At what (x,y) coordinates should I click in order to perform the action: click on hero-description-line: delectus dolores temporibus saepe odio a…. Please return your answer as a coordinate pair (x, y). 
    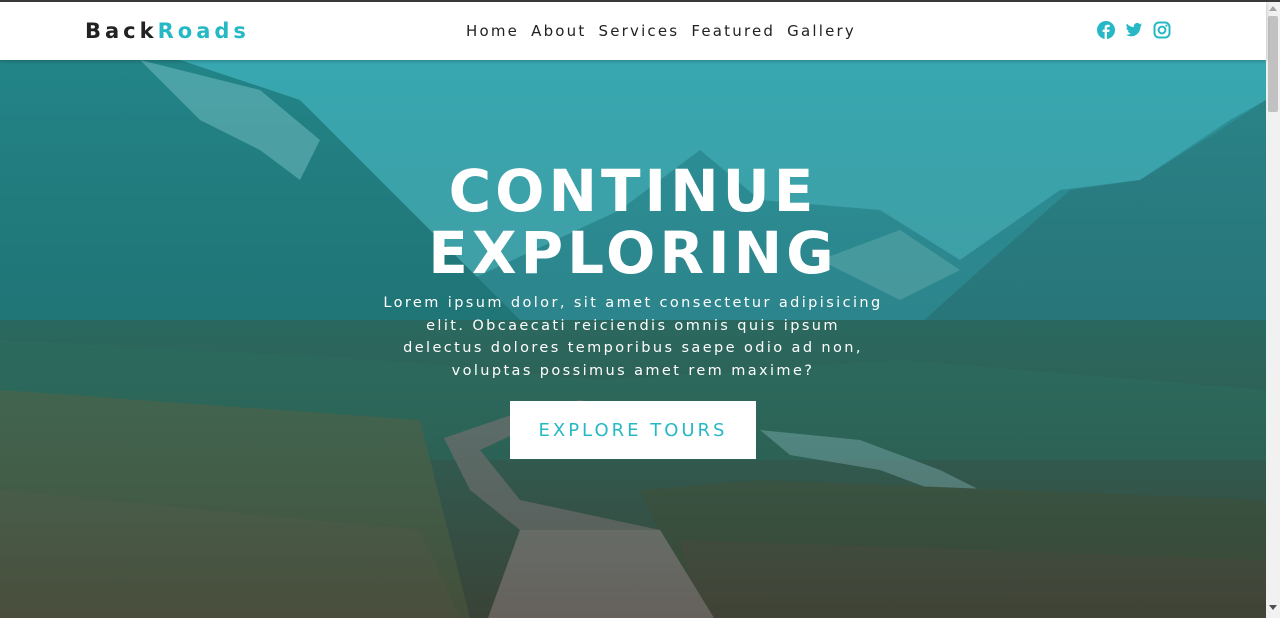
    Looking at the image, I should click on (633, 348).